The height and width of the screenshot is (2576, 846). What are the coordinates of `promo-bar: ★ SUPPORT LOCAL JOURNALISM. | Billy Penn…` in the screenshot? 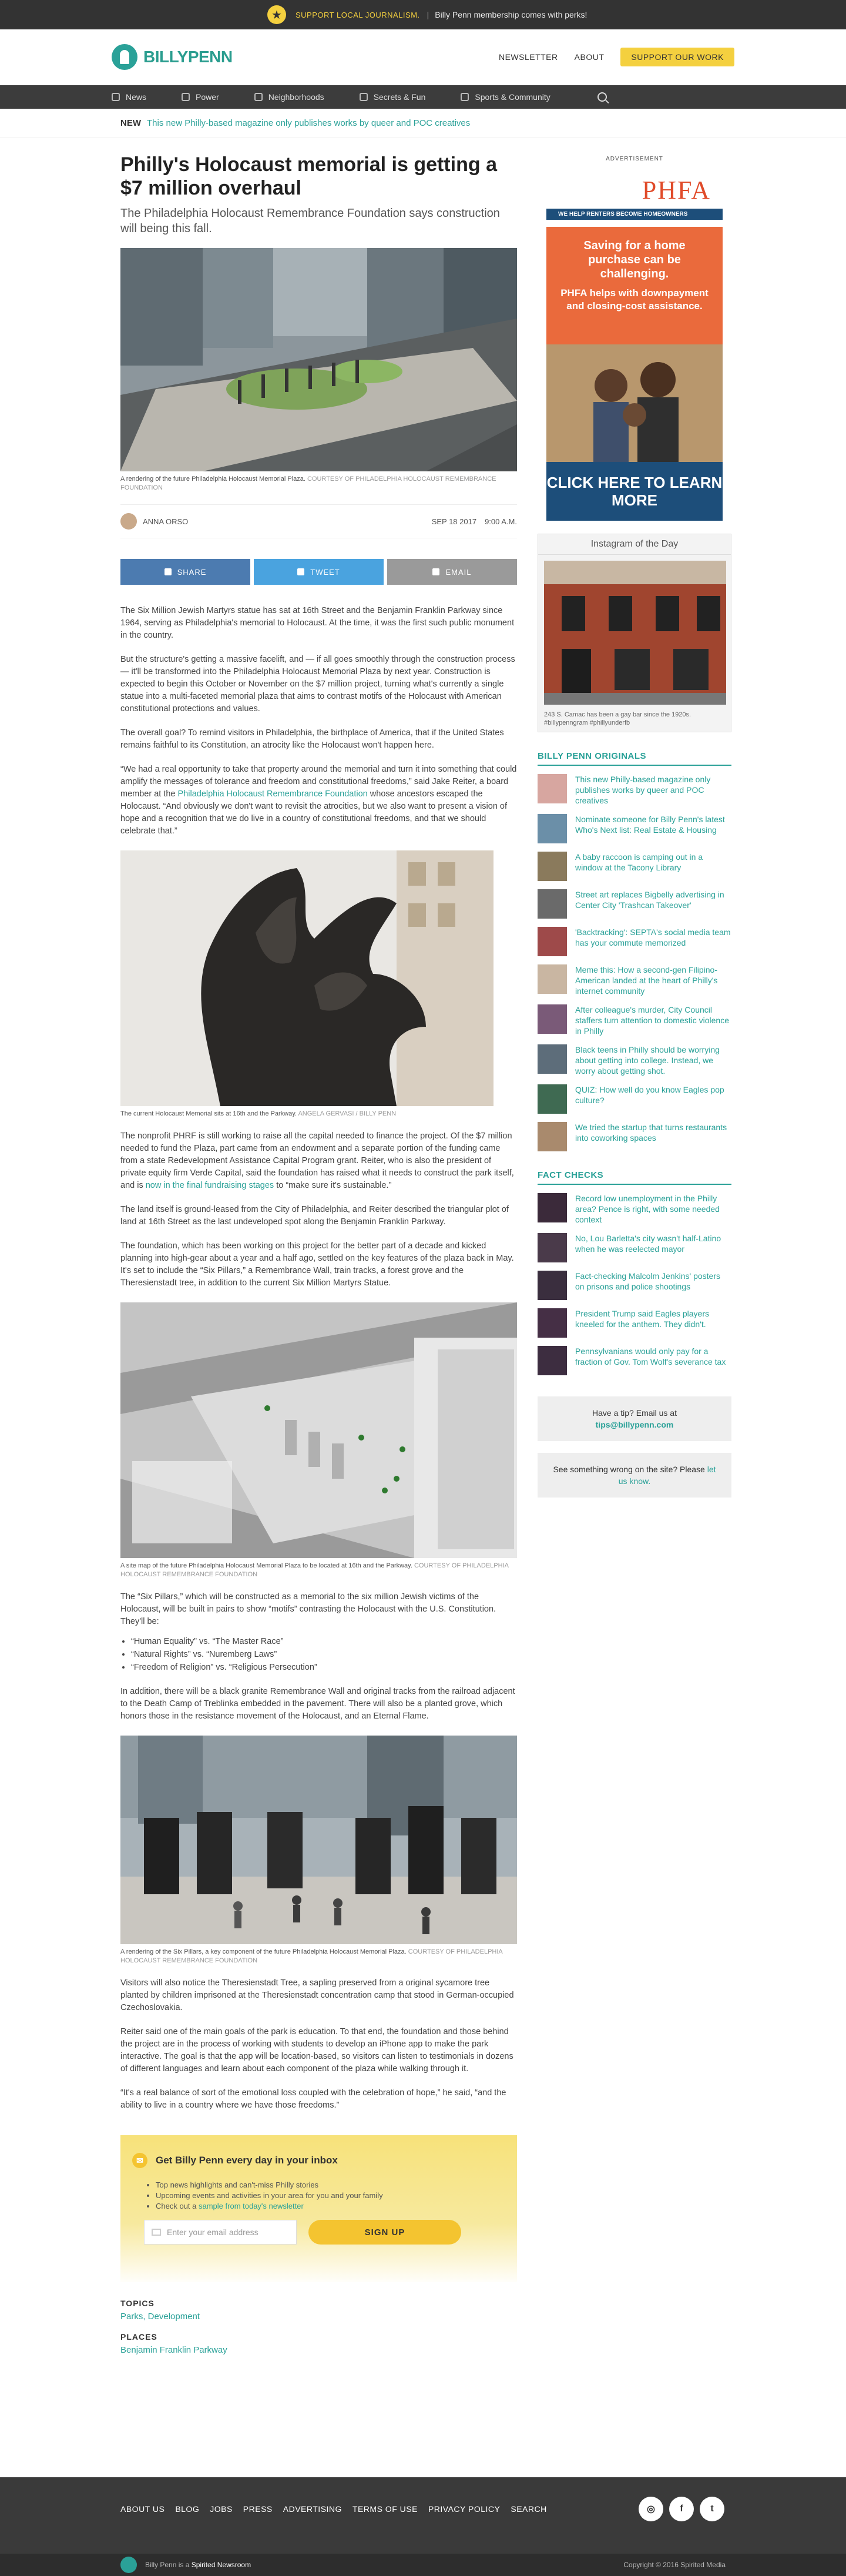 It's located at (423, 14).